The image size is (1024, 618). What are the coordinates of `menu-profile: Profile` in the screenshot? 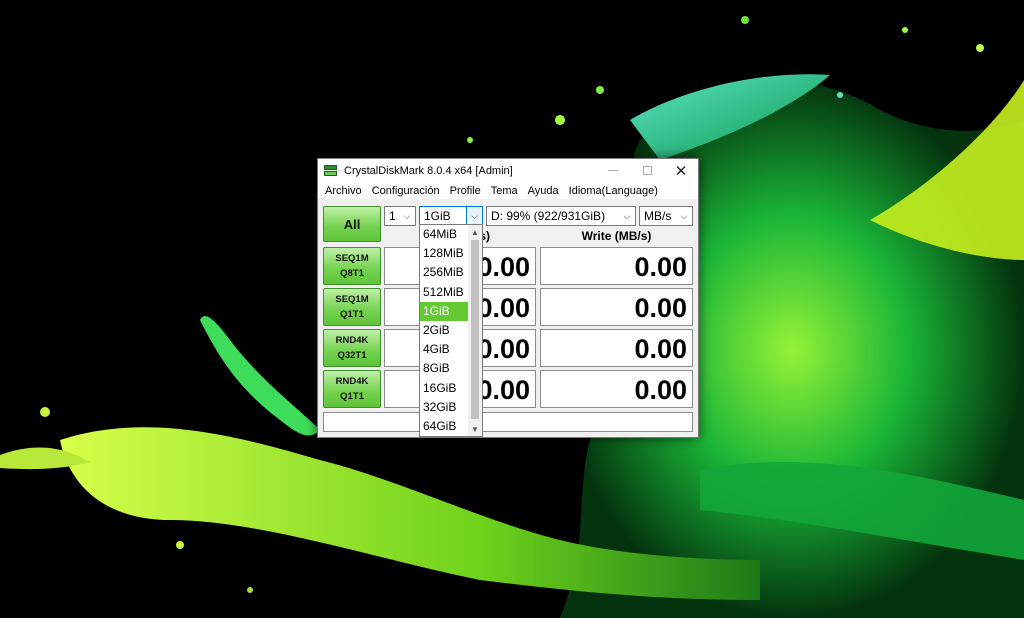 It's located at (465, 191).